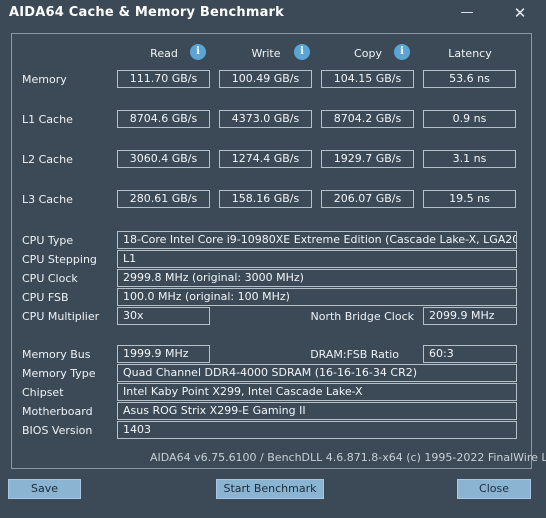 Image resolution: width=546 pixels, height=518 pixels. What do you see at coordinates (50, 278) in the screenshot?
I see `cpu-clock-label: CPU Clock` at bounding box center [50, 278].